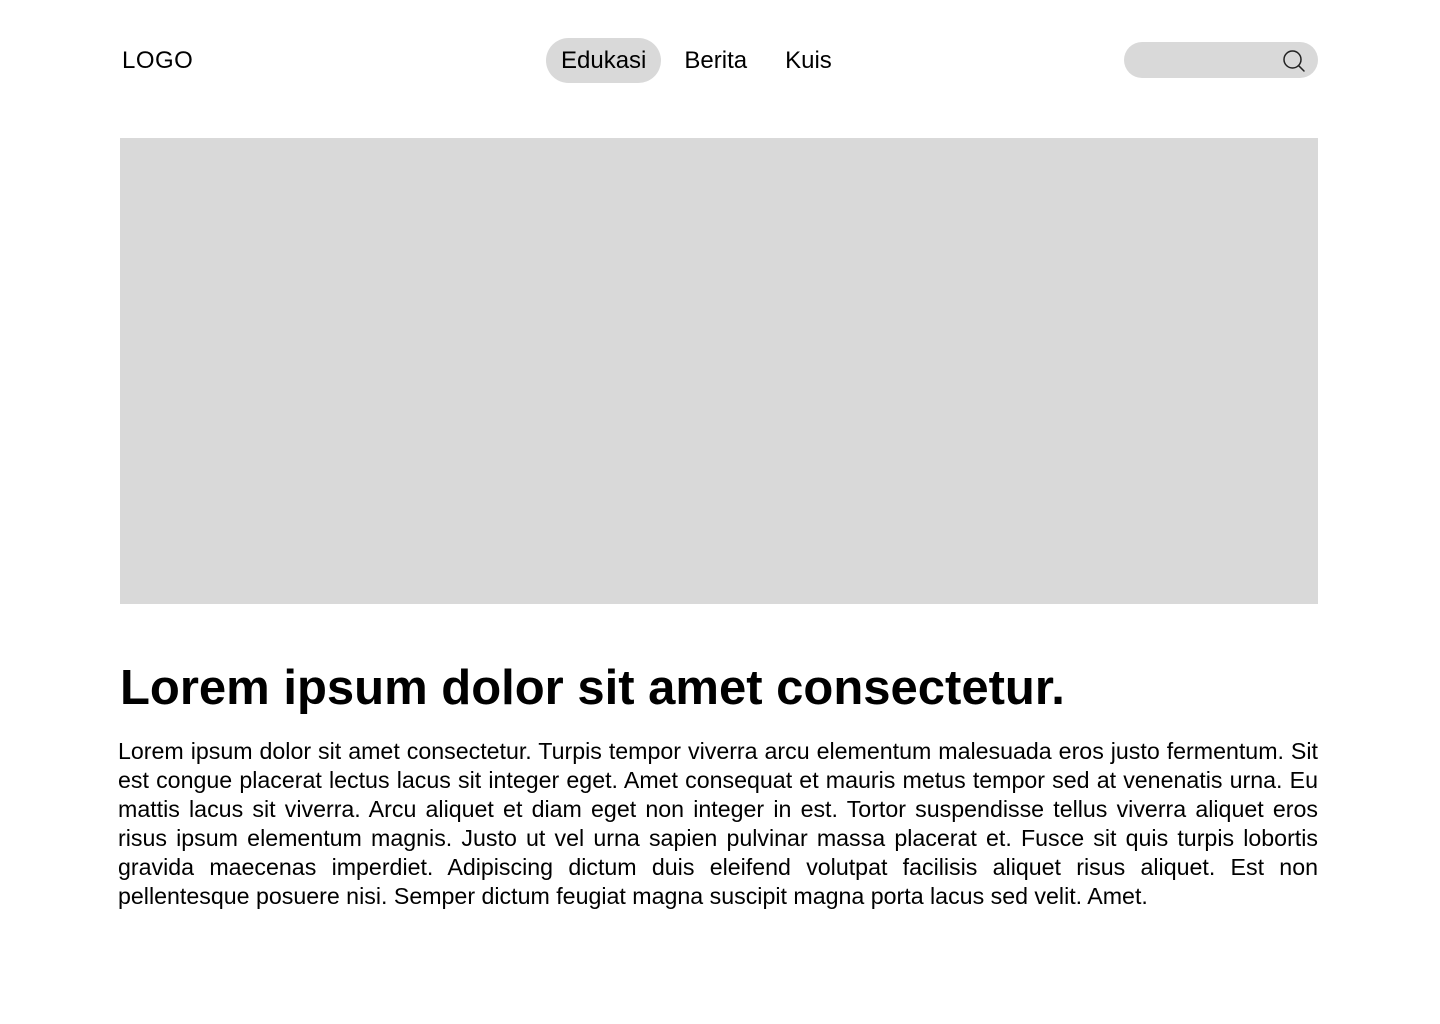 Image resolution: width=1440 pixels, height=1024 pixels. I want to click on search-icon, so click(1294, 61).